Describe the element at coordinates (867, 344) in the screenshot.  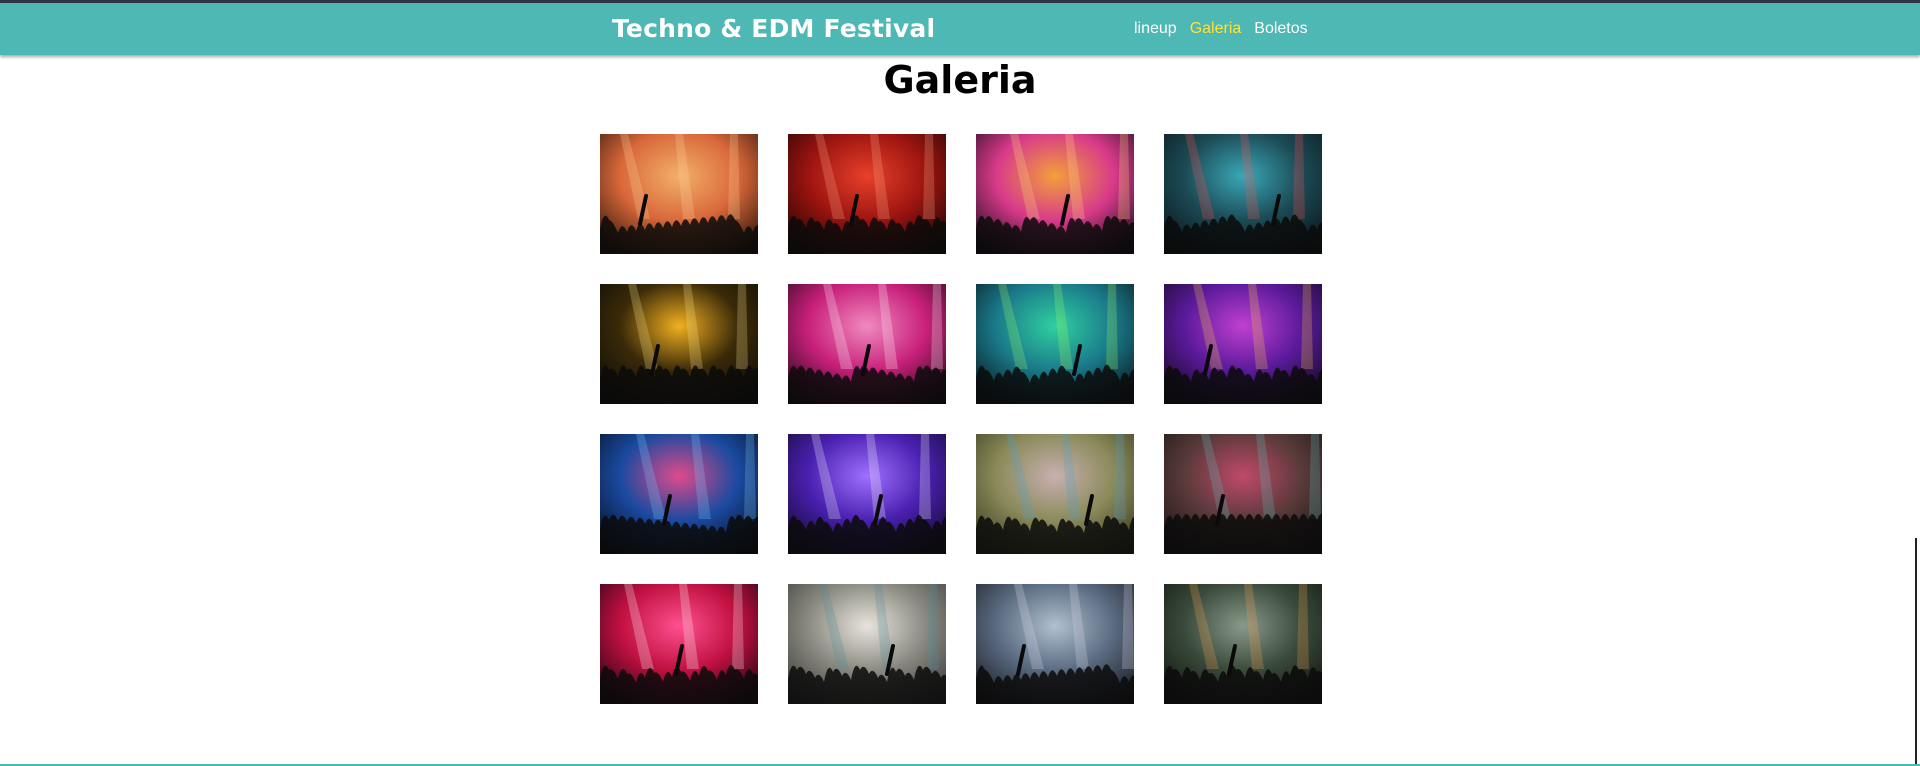
I see `confetti-crowd-photo` at that location.